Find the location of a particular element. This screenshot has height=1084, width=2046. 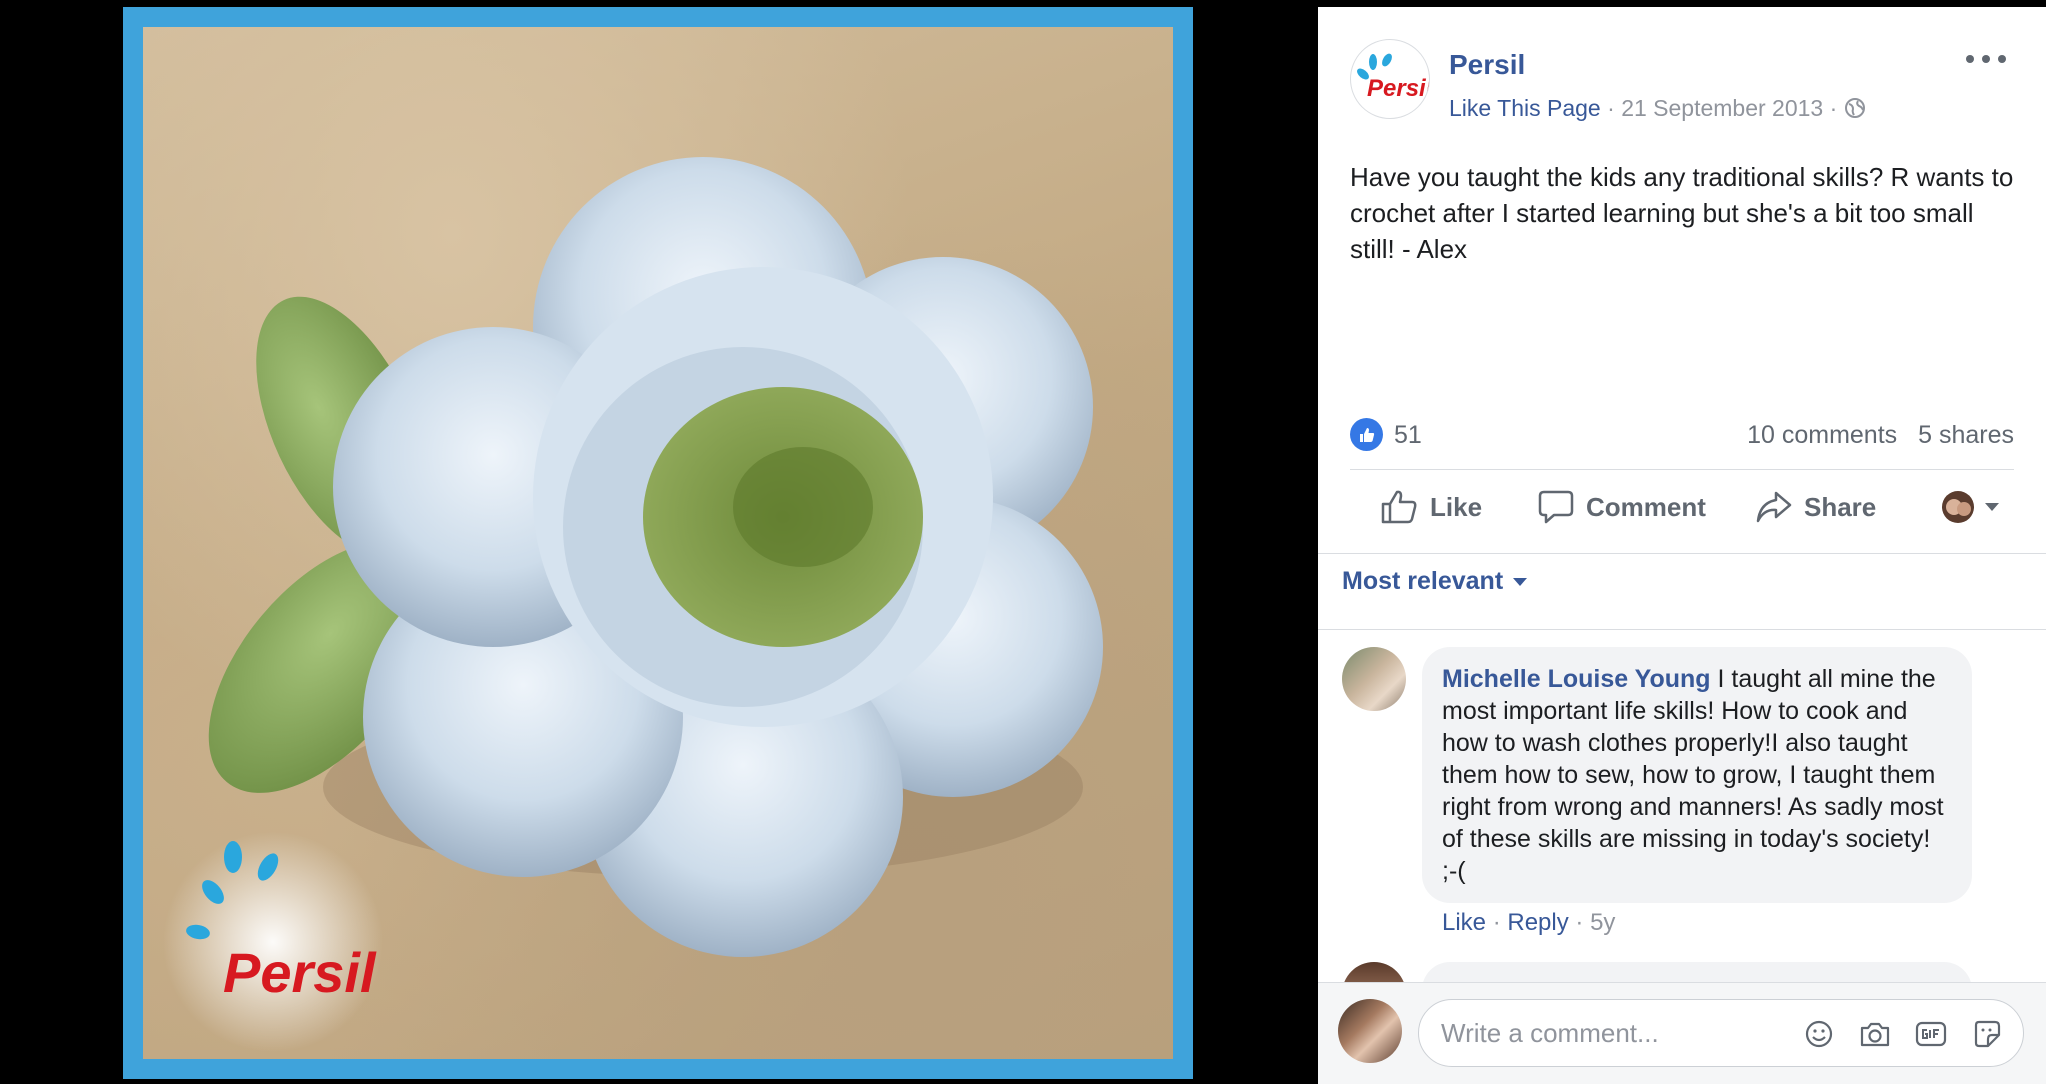

like-button: Like is located at coordinates (1431, 507).